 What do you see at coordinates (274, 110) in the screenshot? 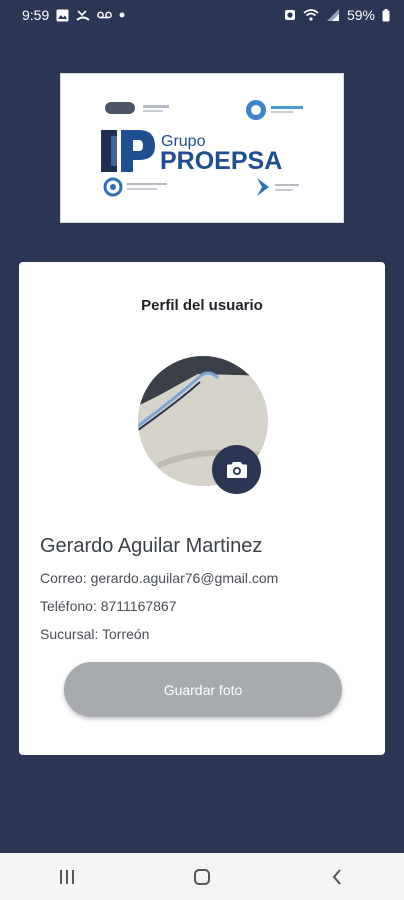
I see `partner-logo-top-right` at bounding box center [274, 110].